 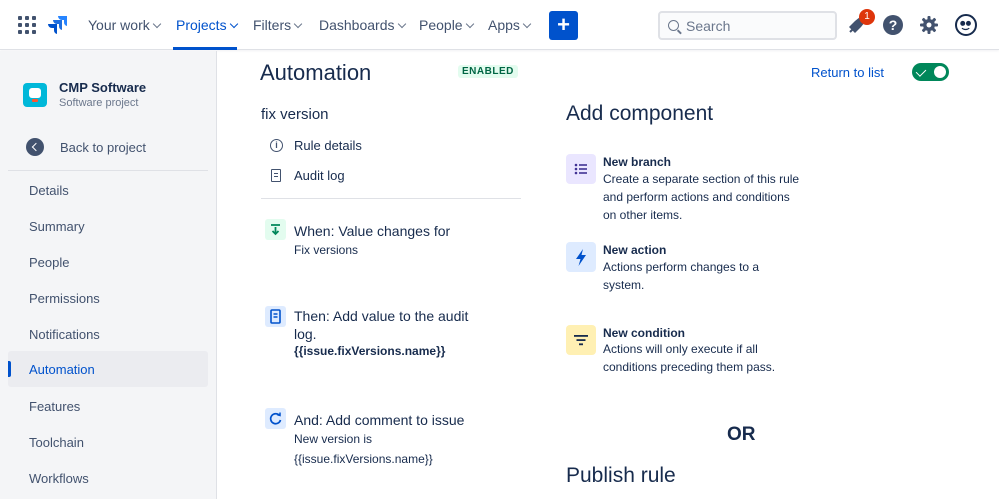 What do you see at coordinates (27, 25) in the screenshot?
I see `app-grid-icon` at bounding box center [27, 25].